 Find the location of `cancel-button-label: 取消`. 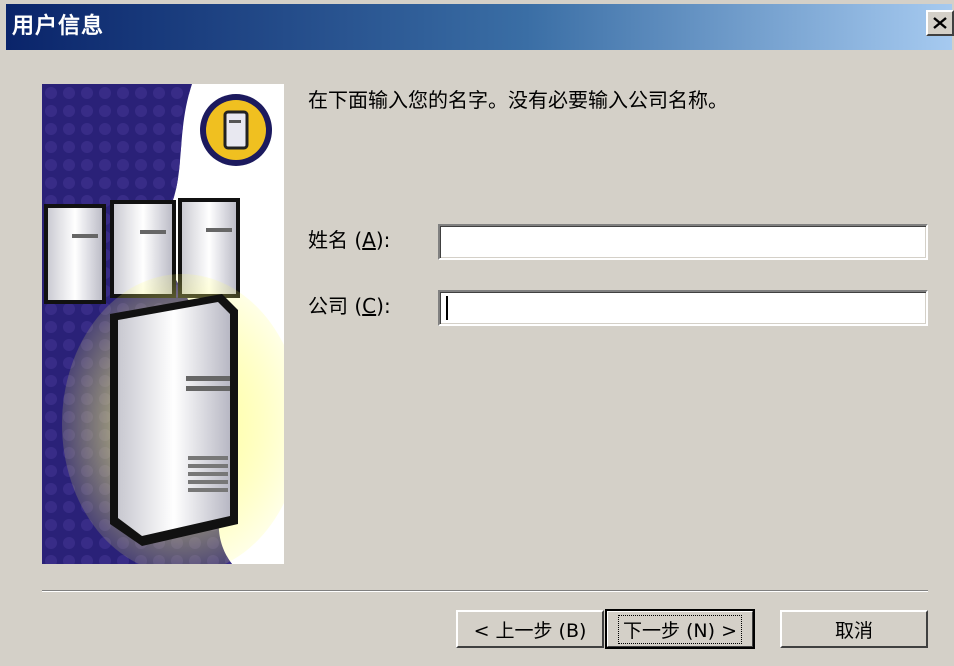

cancel-button-label: 取消 is located at coordinates (853, 630).